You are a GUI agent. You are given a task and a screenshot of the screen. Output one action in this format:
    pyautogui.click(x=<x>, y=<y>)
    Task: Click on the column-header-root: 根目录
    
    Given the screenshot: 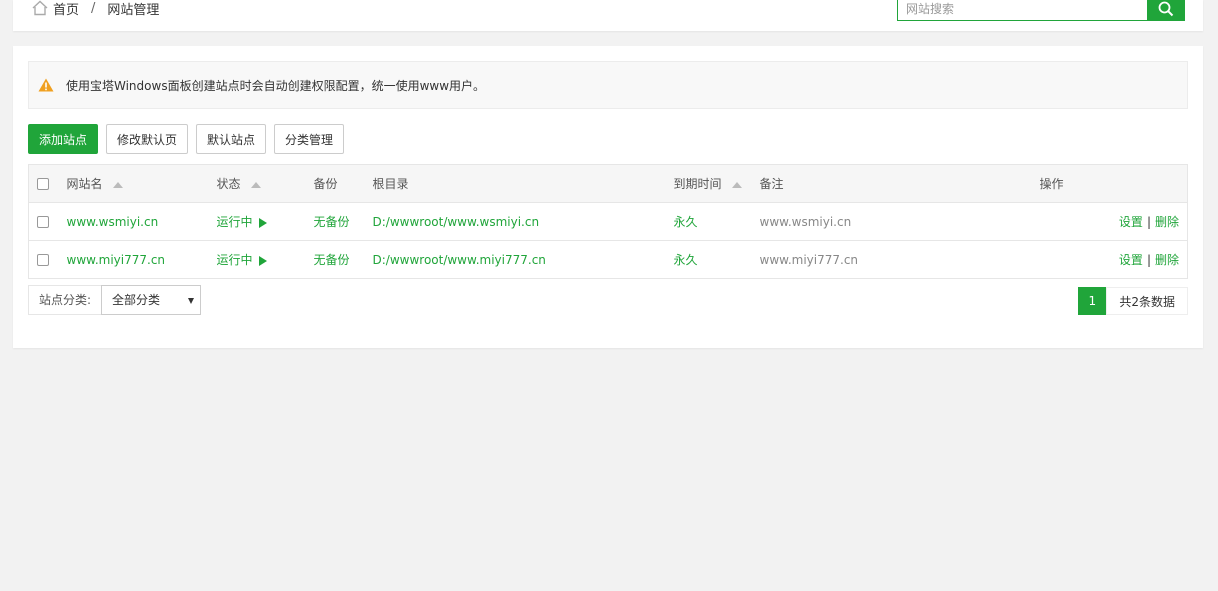 What is the action you would take?
    pyautogui.click(x=523, y=183)
    